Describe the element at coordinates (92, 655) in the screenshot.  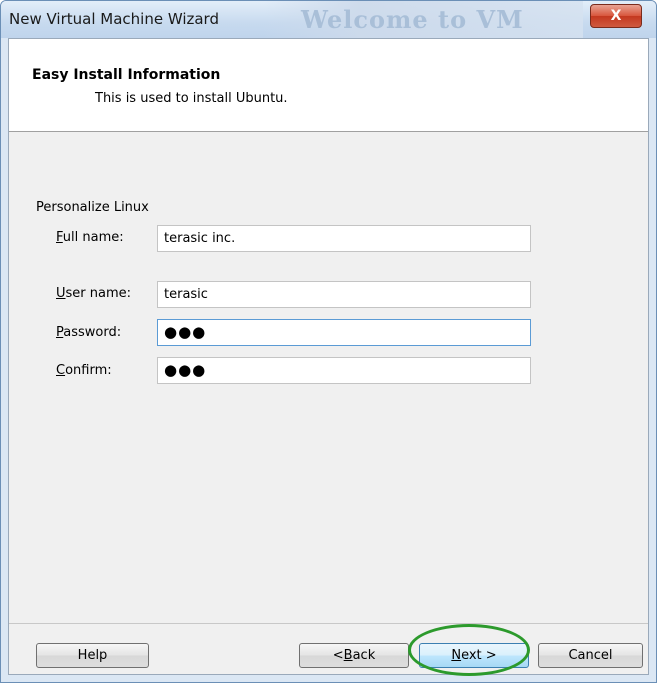
I see `help-button: Help` at that location.